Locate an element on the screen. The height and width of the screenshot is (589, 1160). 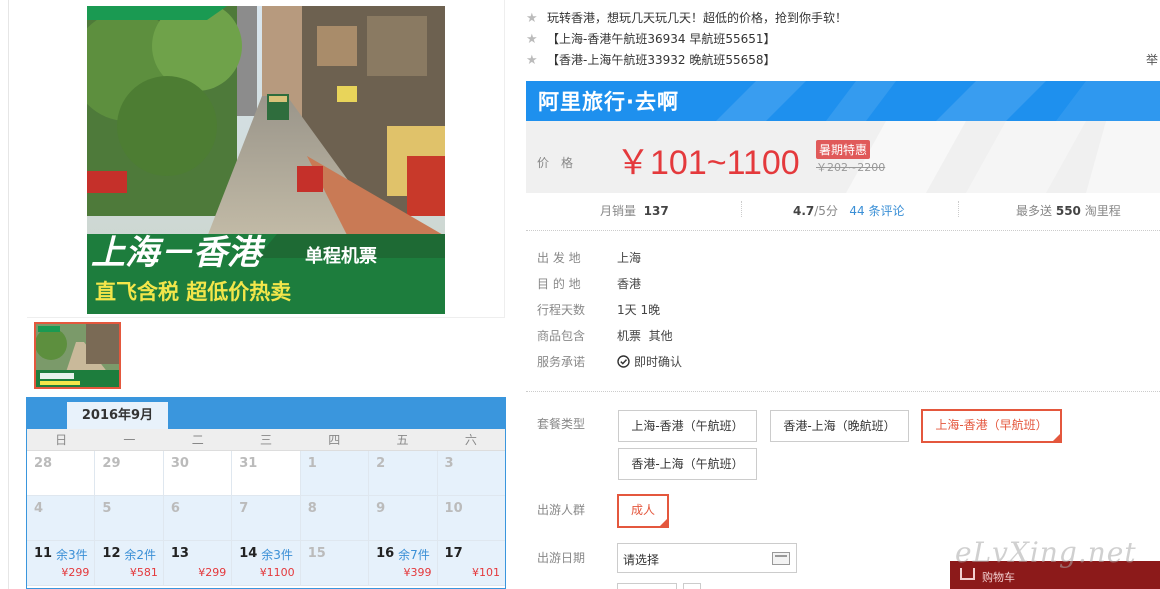
calendar-day-number: 17 is located at coordinates (453, 553).